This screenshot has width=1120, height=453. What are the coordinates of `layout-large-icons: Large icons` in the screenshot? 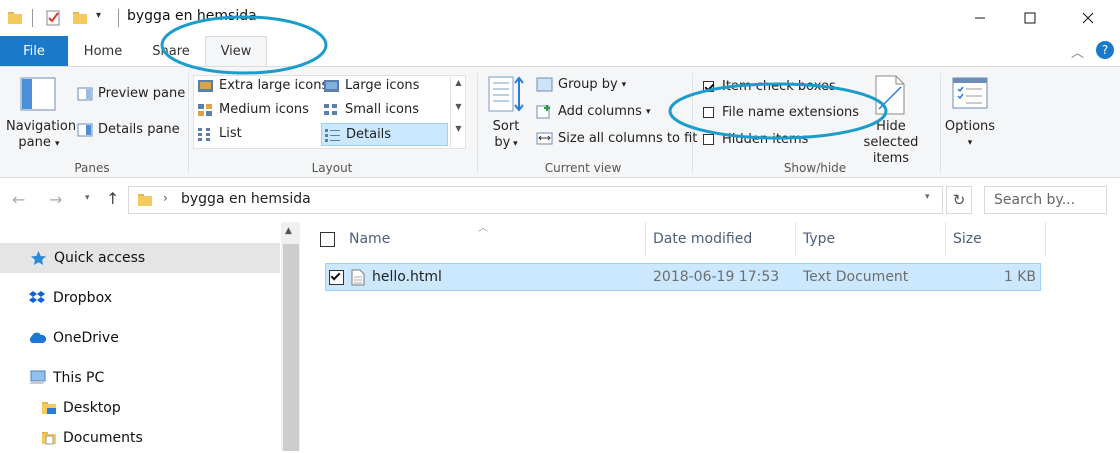 It's located at (371, 85).